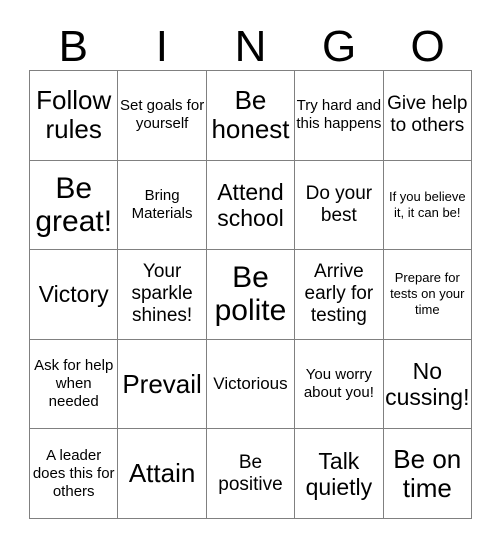 The image size is (500, 544). I want to click on bingo-cell-label: Be positive, so click(250, 473).